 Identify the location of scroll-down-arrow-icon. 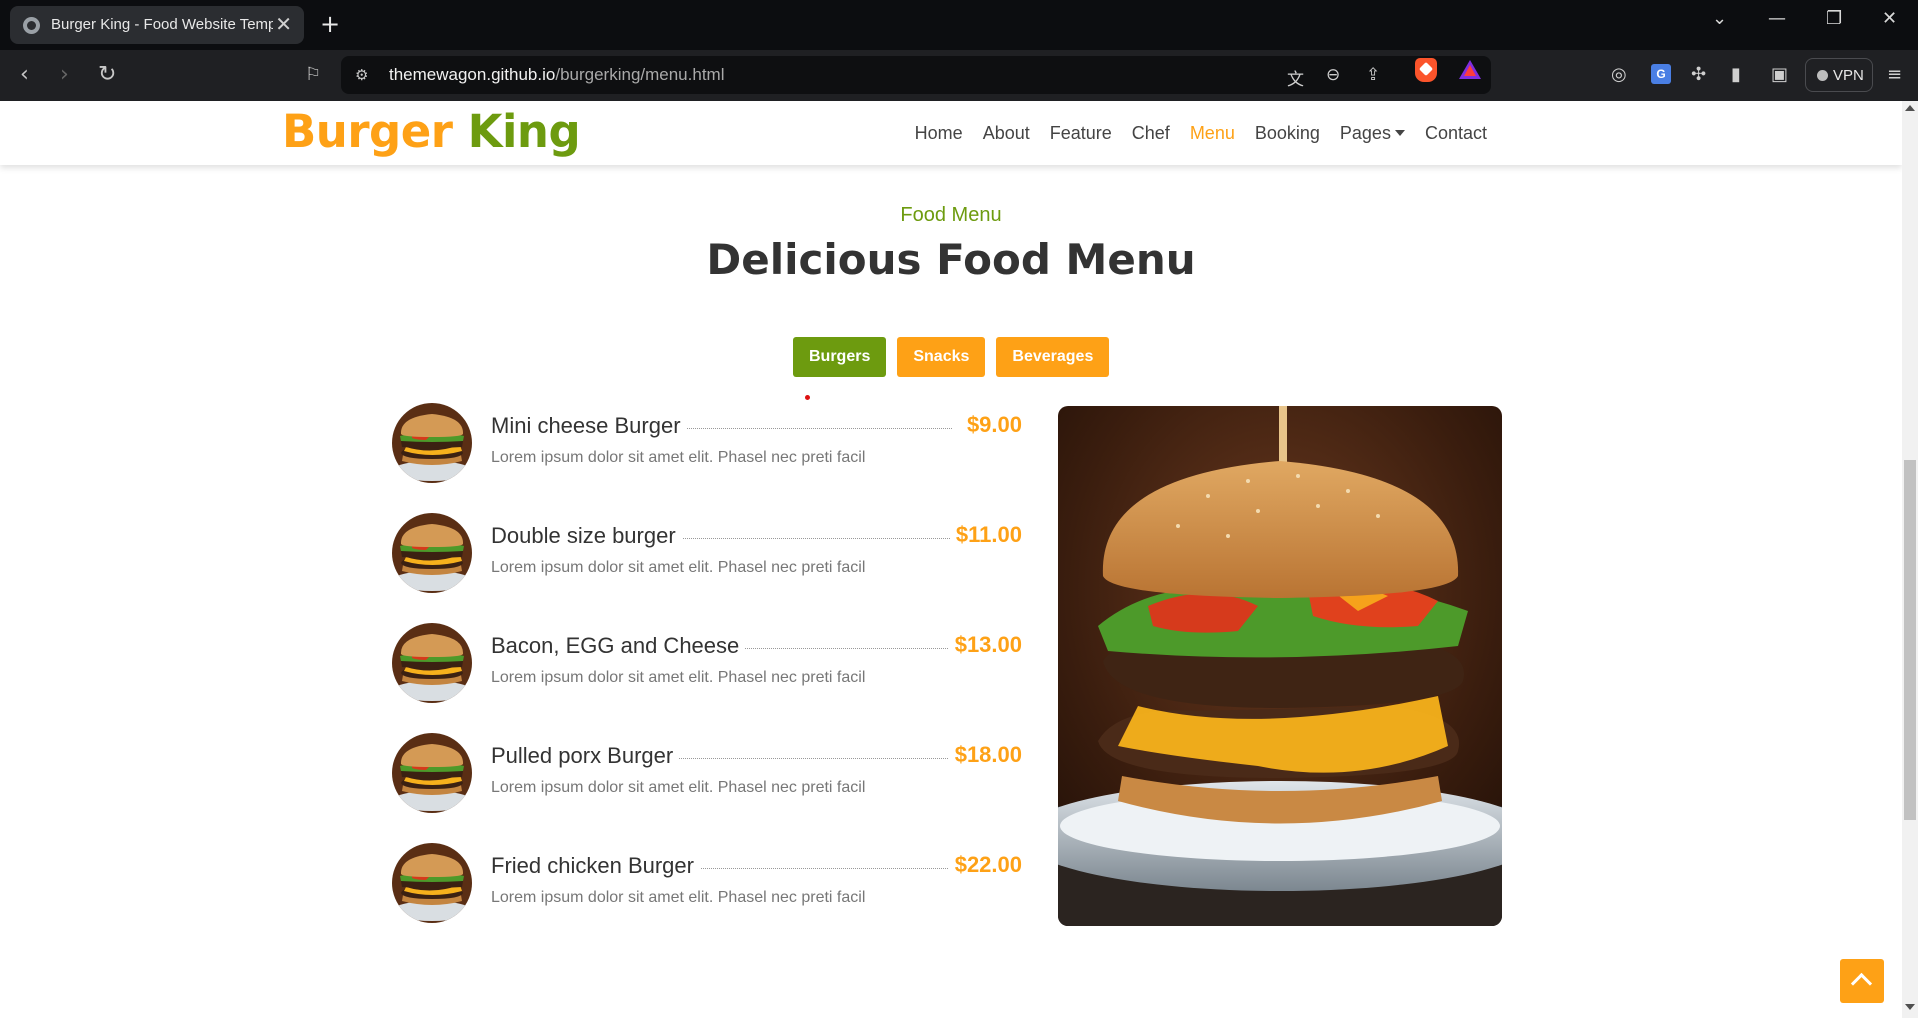
(1910, 1007).